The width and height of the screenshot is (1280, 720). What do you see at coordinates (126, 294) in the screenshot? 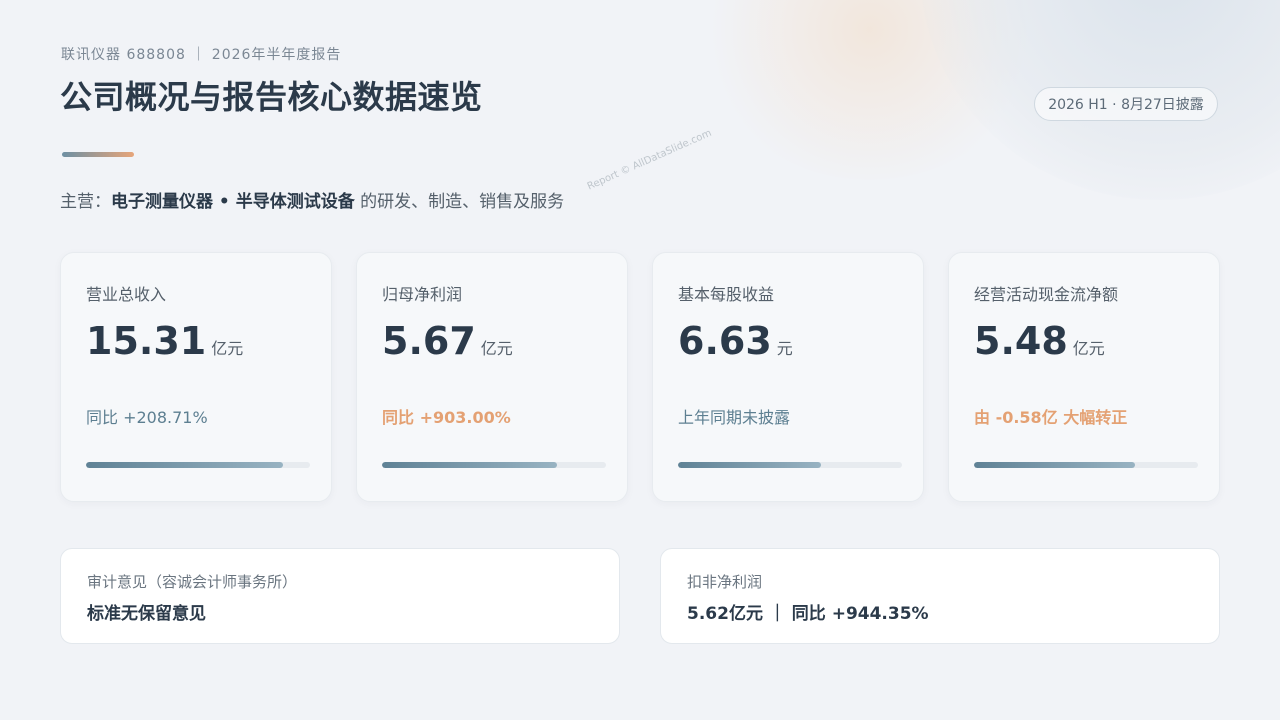
I see `metric-label: 营业总收入` at bounding box center [126, 294].